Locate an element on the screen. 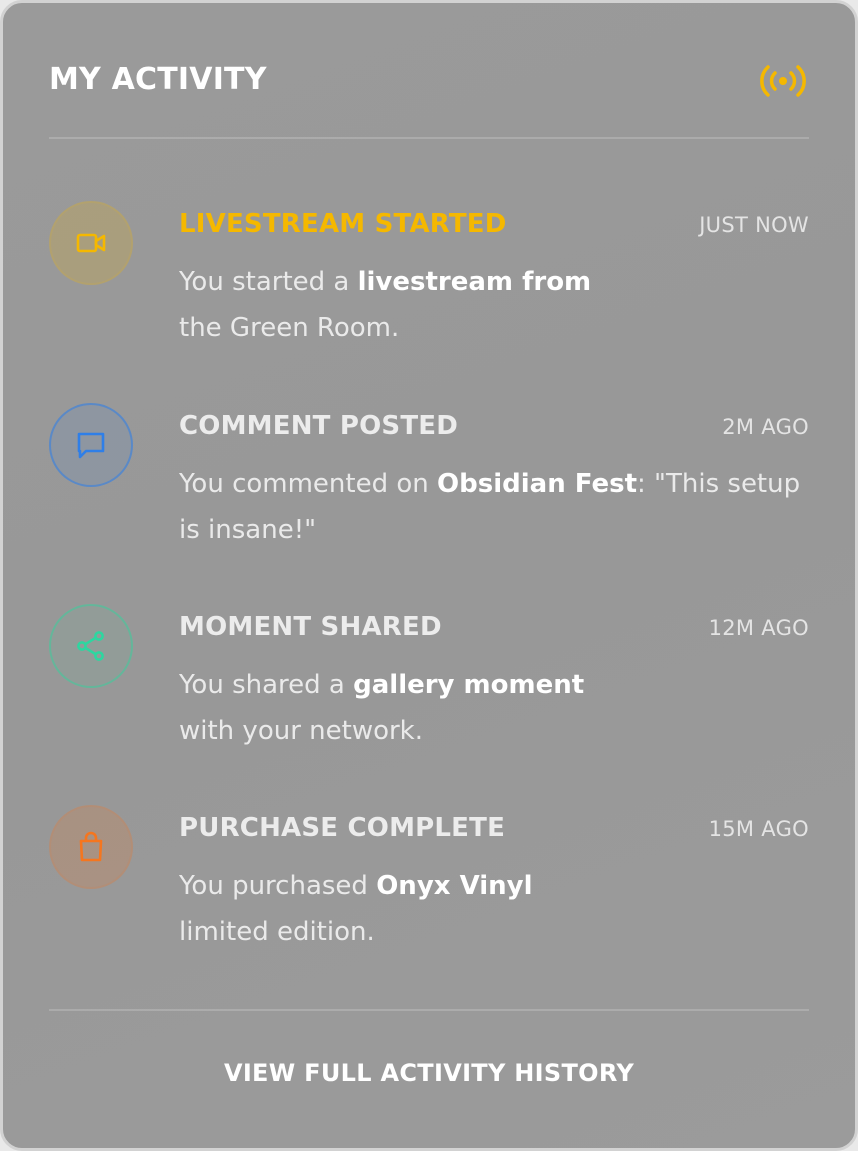  activity-title: COMMENT POSTED is located at coordinates (318, 426).